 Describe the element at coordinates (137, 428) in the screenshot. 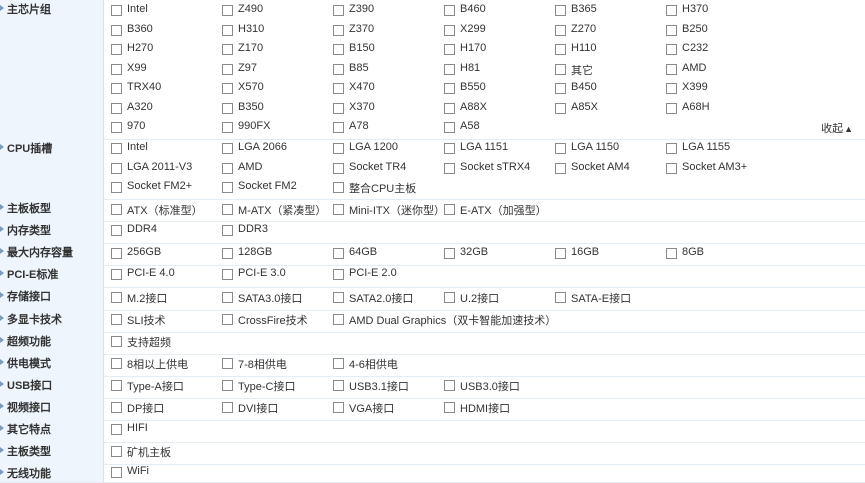

I see `filter-option-label: HIFI` at that location.